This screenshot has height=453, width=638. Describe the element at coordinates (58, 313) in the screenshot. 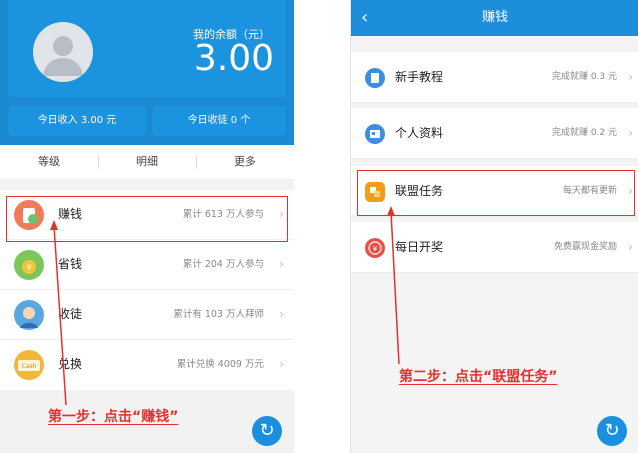

I see `annotation-arrow` at that location.